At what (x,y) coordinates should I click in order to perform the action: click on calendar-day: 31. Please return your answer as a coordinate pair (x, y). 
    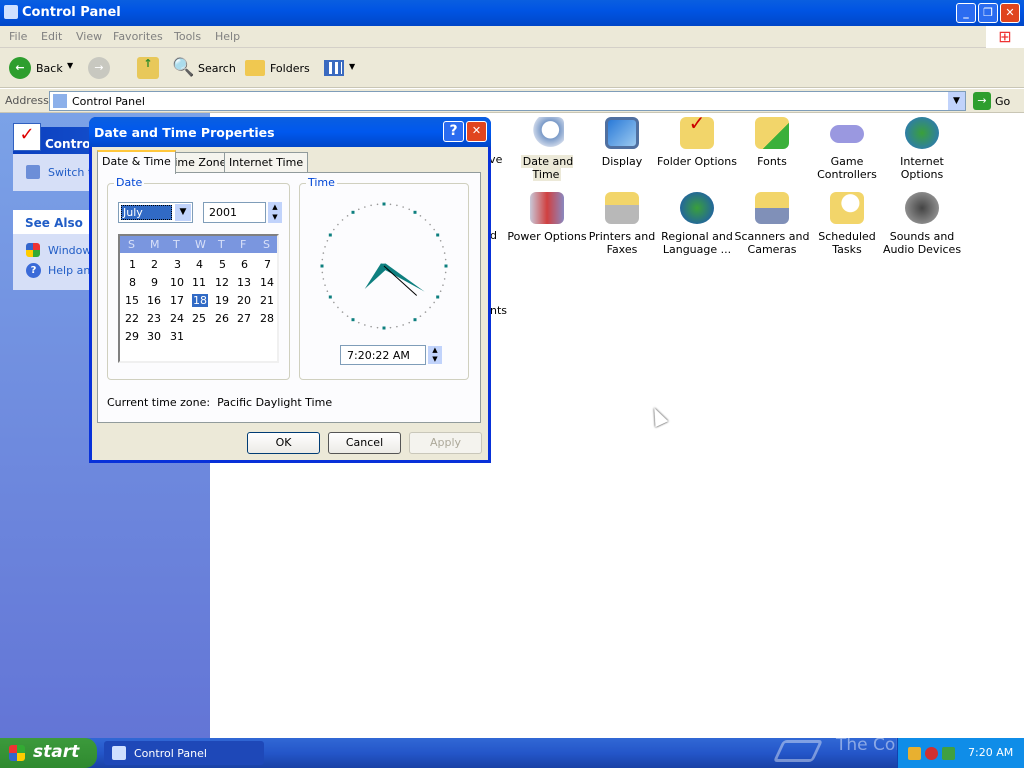
    Looking at the image, I should click on (177, 336).